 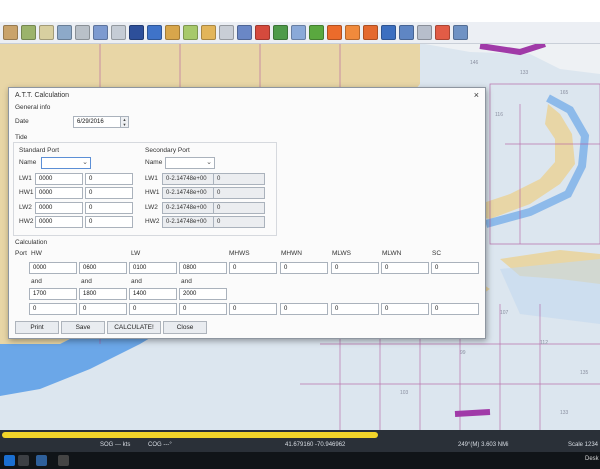 I want to click on orange-tool-2-icon, so click(x=352, y=32).